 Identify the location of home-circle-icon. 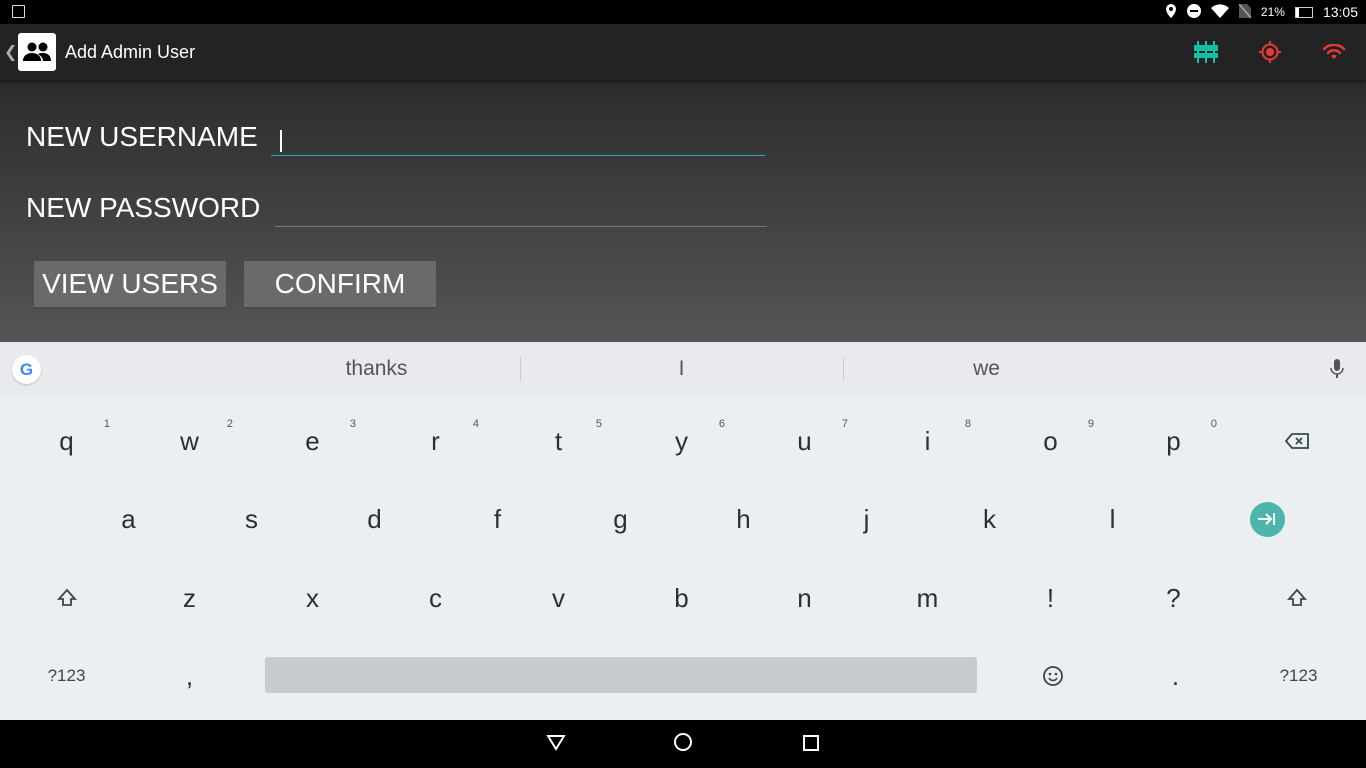
(683, 744).